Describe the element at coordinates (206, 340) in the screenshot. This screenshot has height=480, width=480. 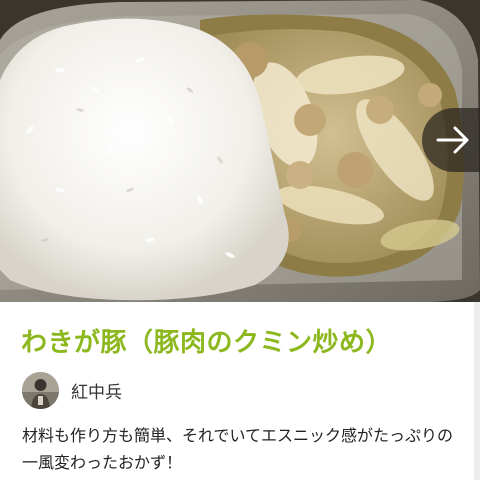
I see `recipe-title: わきが豚（豚肉のクミン炒め）` at that location.